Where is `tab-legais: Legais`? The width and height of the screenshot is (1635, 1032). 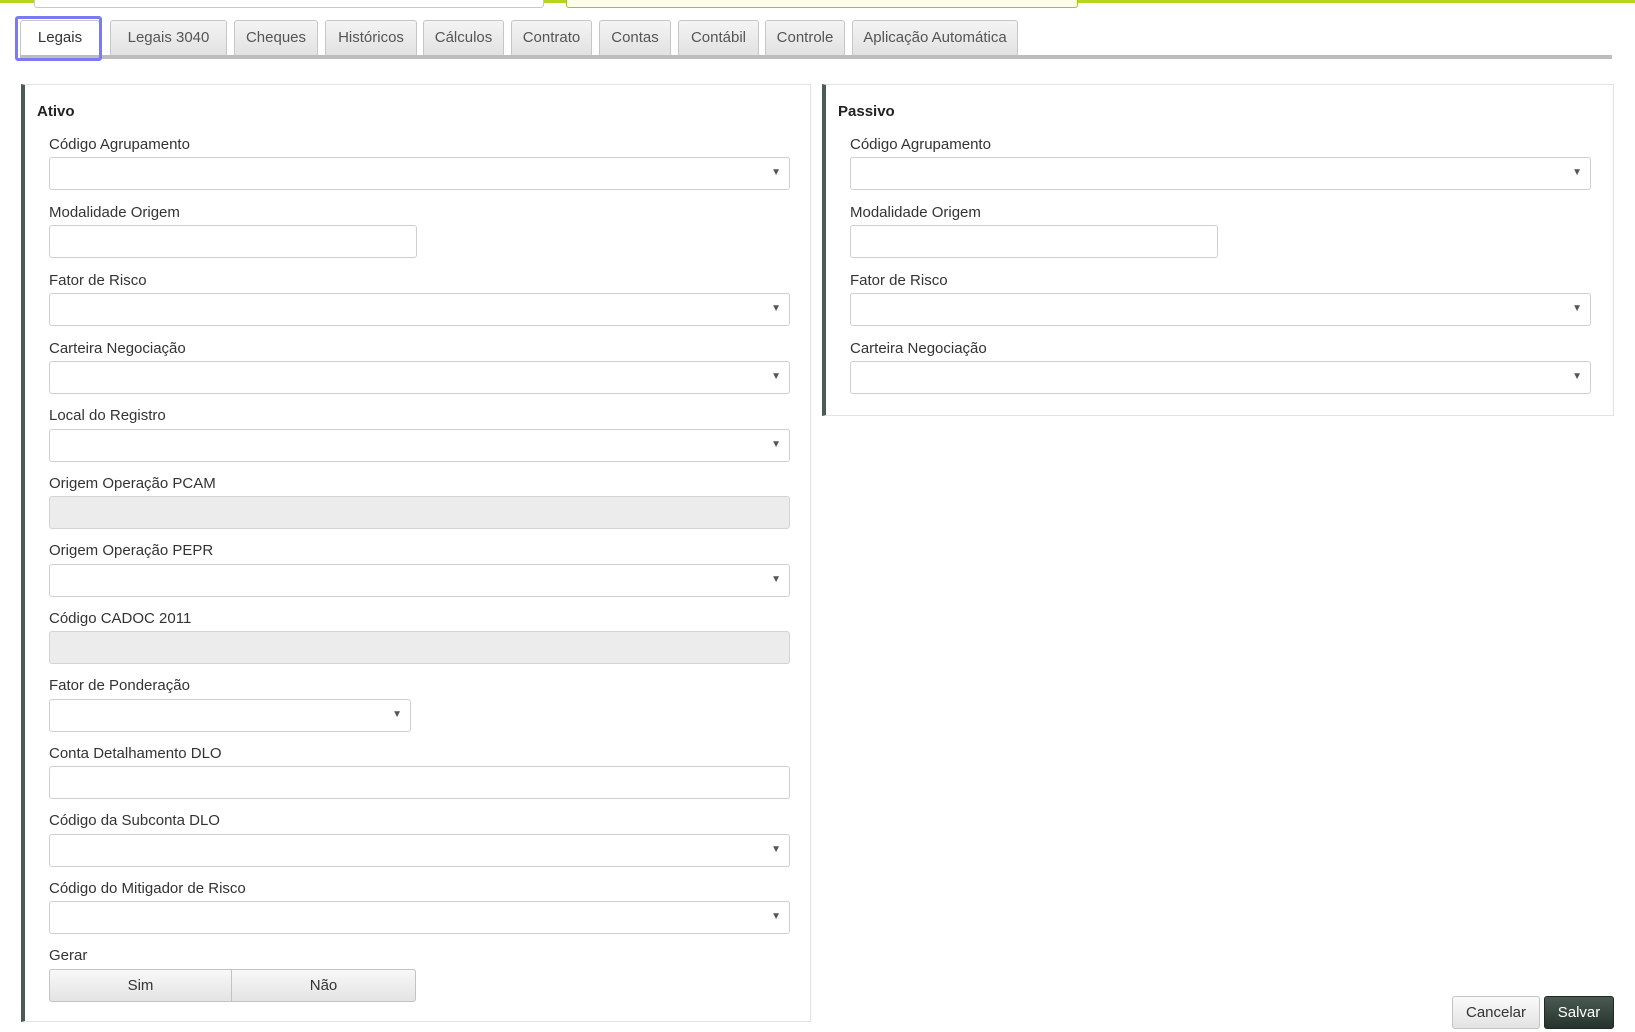 tab-legais: Legais is located at coordinates (60, 40).